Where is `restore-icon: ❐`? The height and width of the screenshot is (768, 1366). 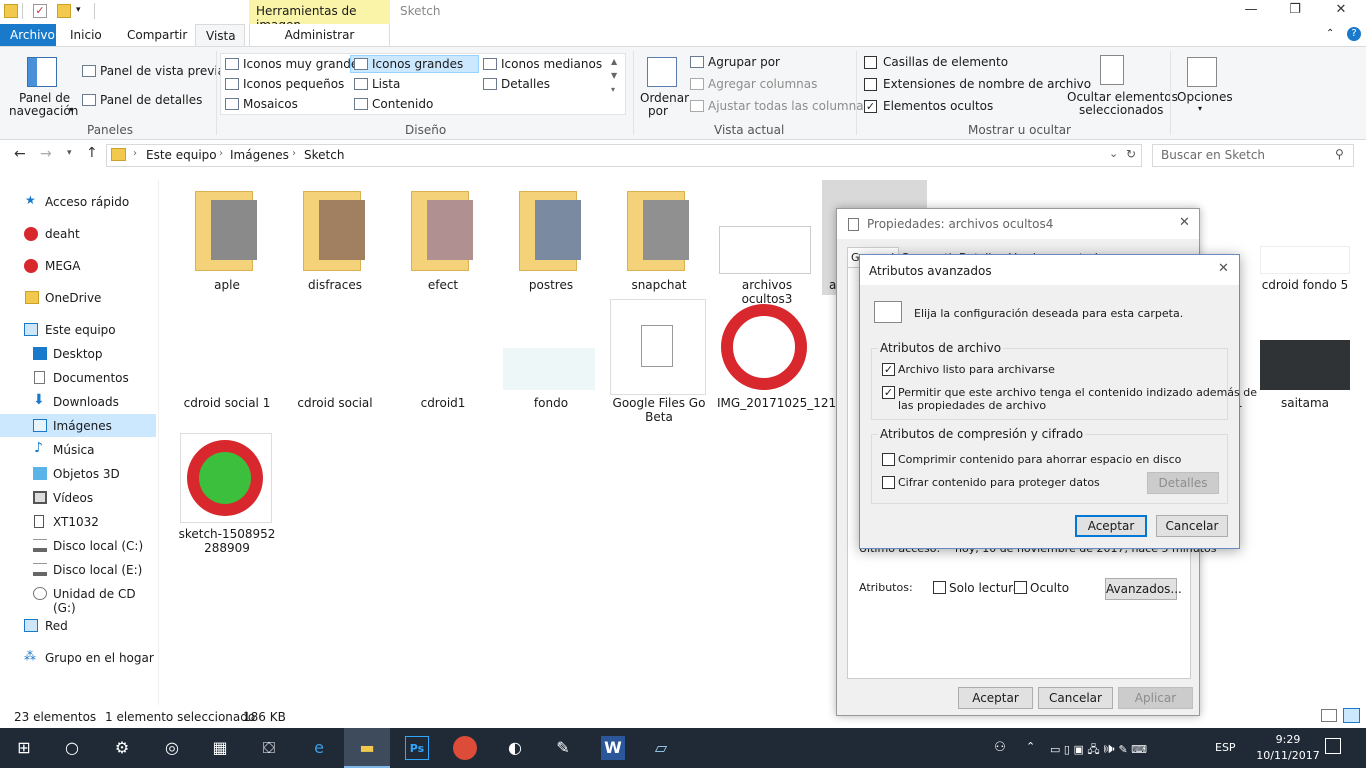
restore-icon: ❐ is located at coordinates (1295, 12).